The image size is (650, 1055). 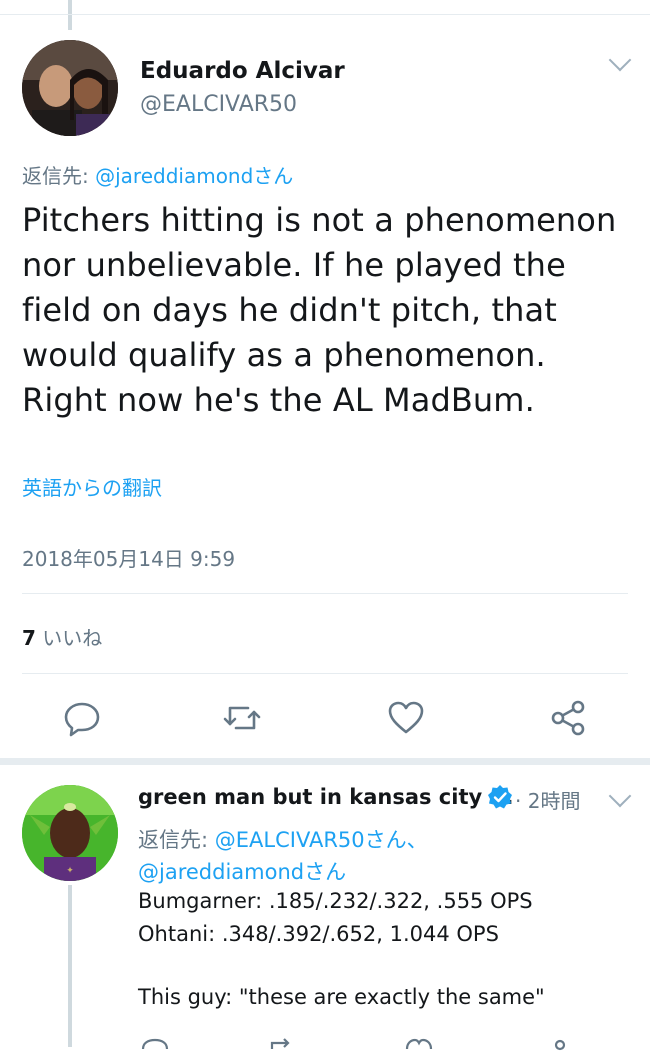 What do you see at coordinates (29, 638) in the screenshot?
I see `likes-number: 7` at bounding box center [29, 638].